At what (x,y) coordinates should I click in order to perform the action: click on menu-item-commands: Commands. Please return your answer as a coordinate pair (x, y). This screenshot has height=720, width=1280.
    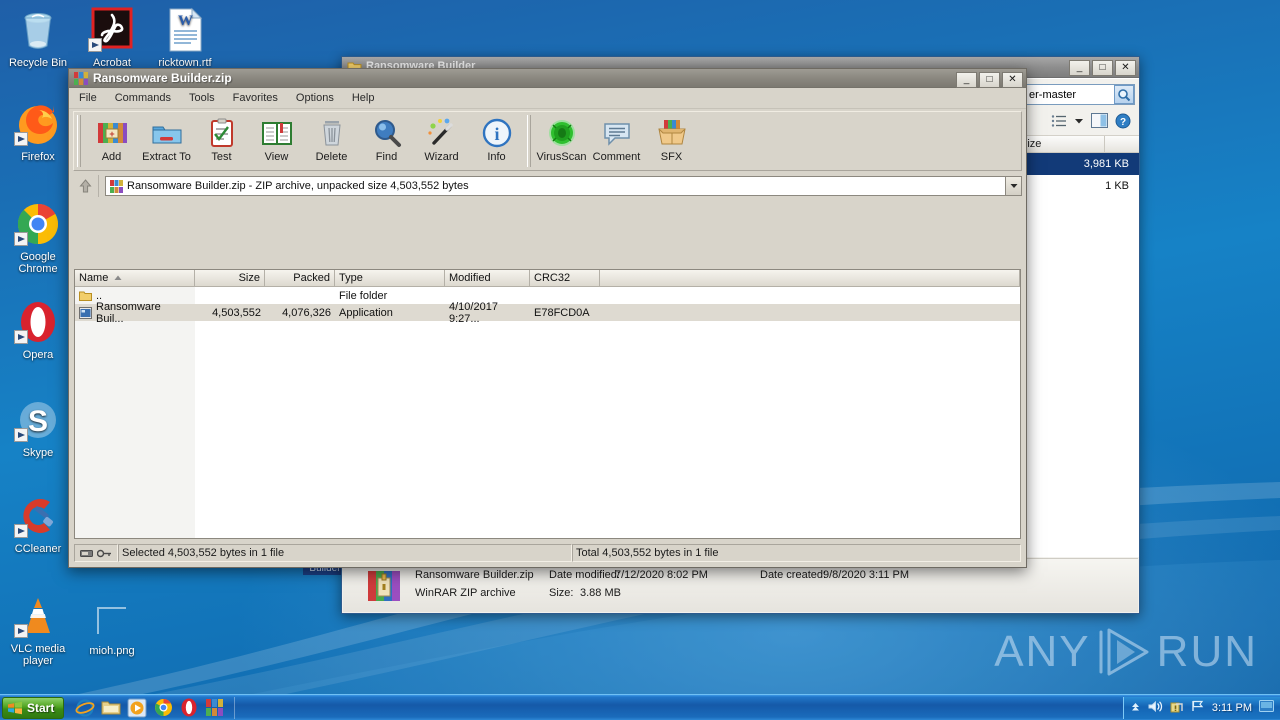
    Looking at the image, I should click on (143, 98).